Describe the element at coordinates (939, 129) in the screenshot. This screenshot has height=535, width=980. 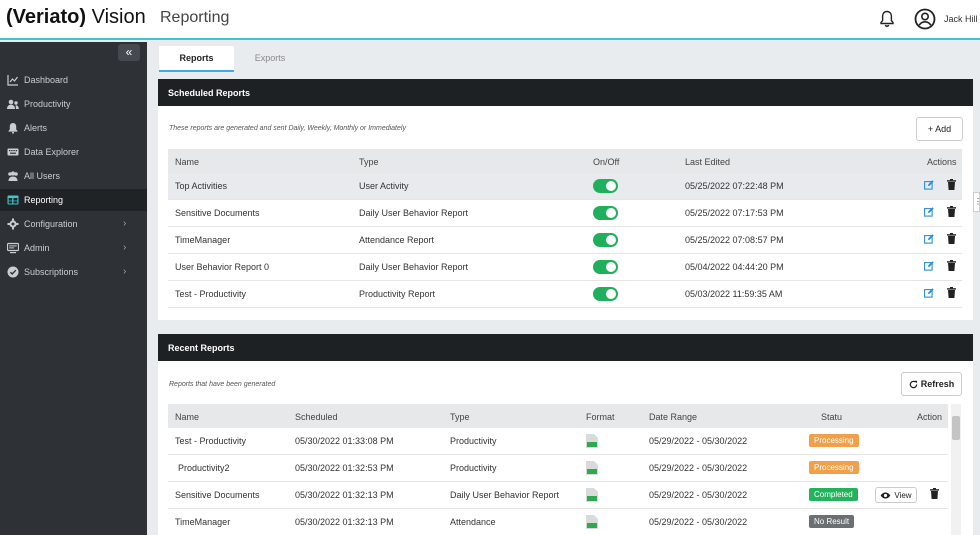
I see `add-report-button: + Add` at that location.